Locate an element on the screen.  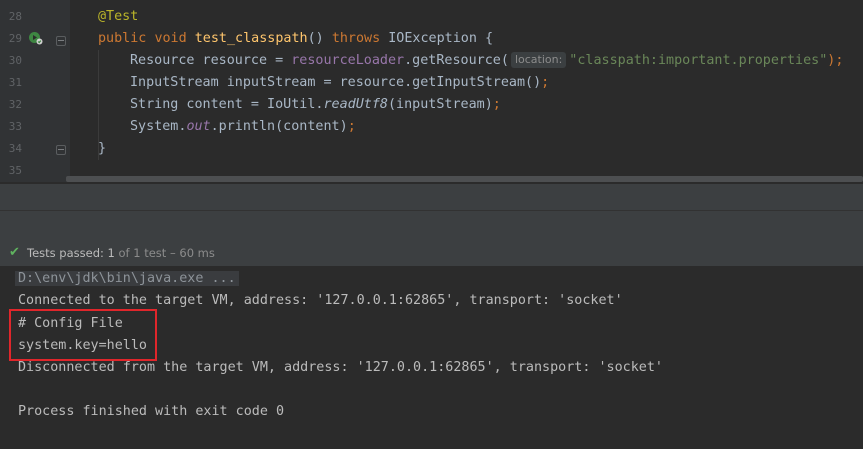
code-text: @Test is located at coordinates (118, 17).